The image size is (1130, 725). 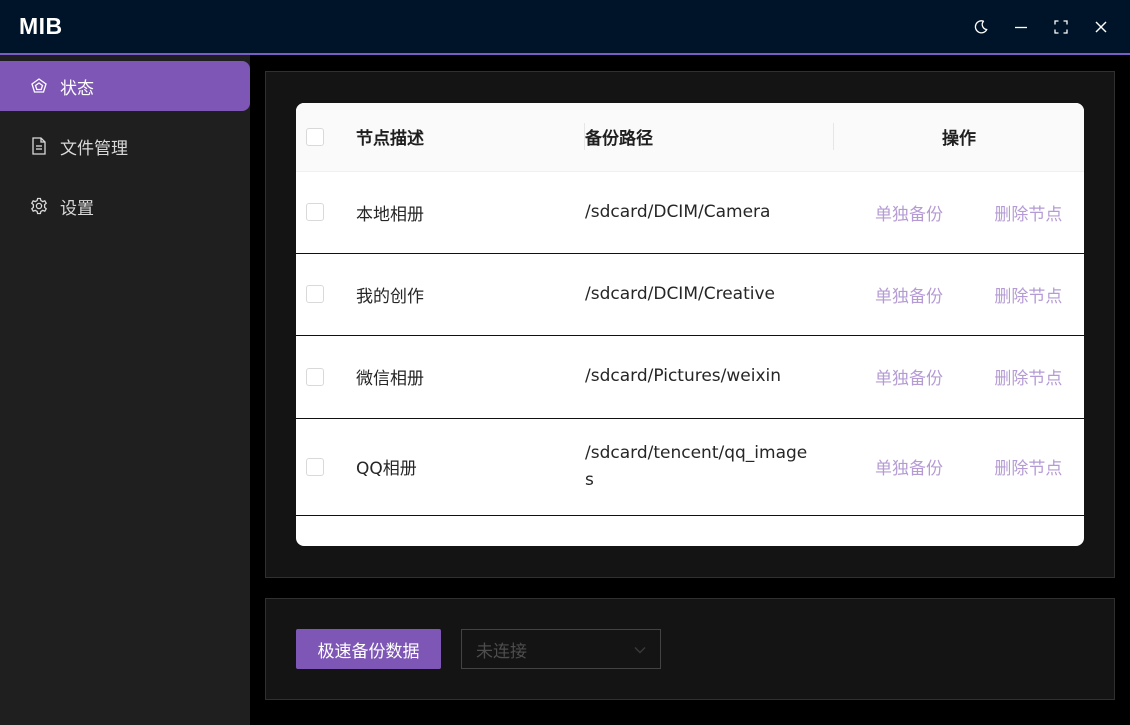 What do you see at coordinates (680, 293) in the screenshot?
I see `node-path: /sdcard/DCIM/Creative` at bounding box center [680, 293].